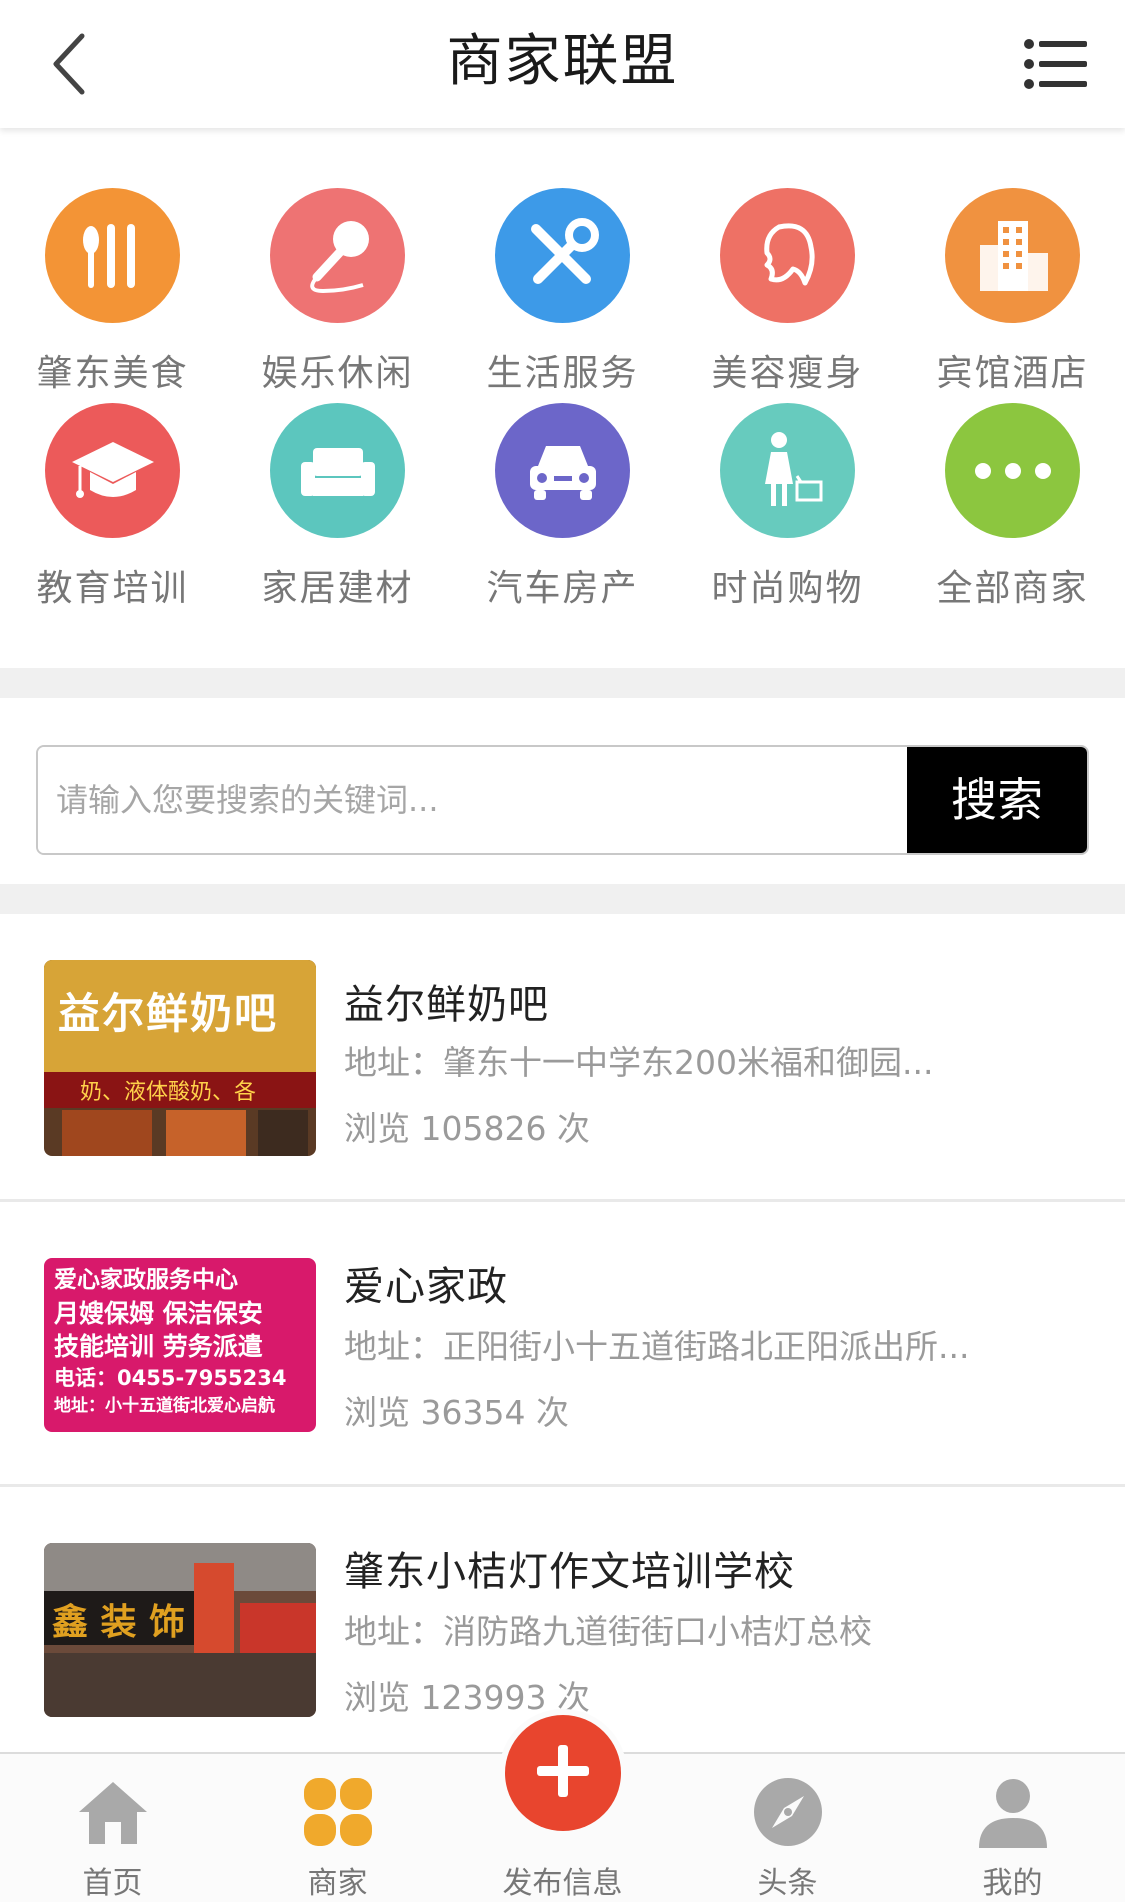  I want to click on tab-headlines: 头条, so click(787, 1828).